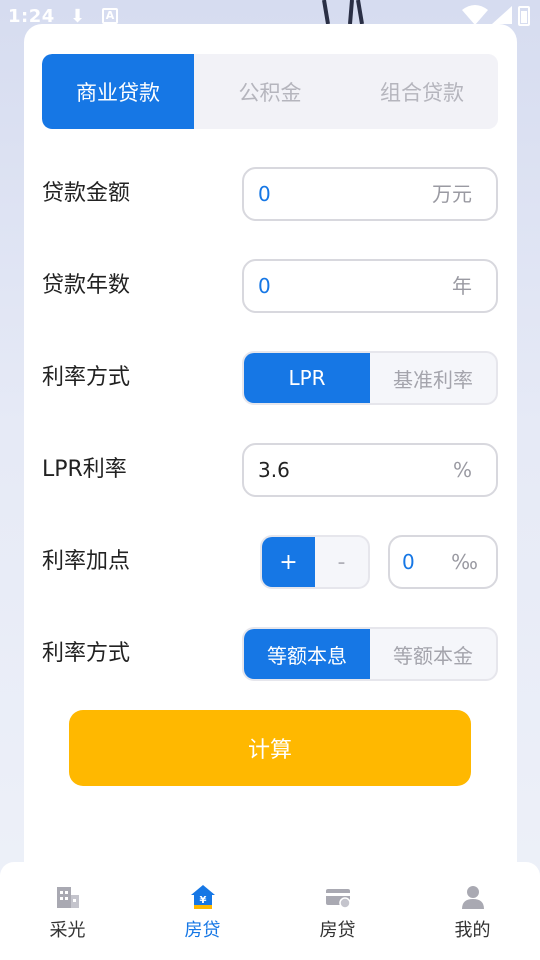  I want to click on rate-mode-benchmark: 基准利率, so click(433, 378).